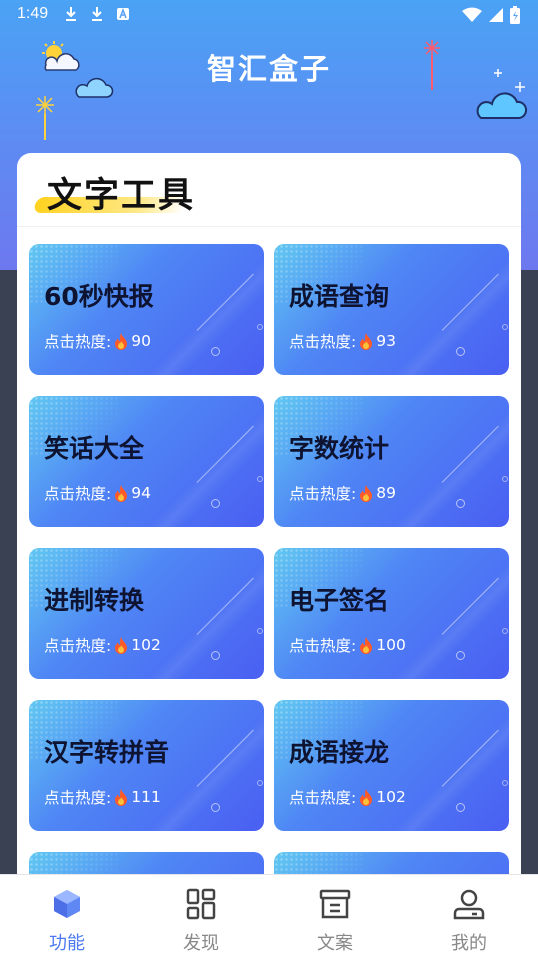 This screenshot has width=538, height=956. What do you see at coordinates (61, 56) in the screenshot?
I see `sun-cloud-icon` at bounding box center [61, 56].